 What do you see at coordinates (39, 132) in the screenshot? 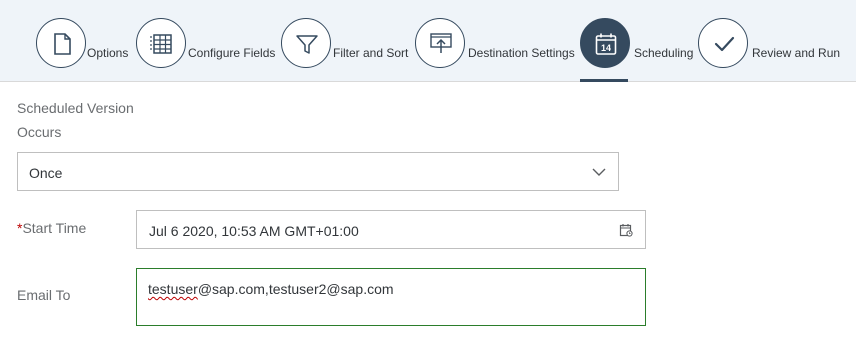
I see `occurs-label: Occurs` at bounding box center [39, 132].